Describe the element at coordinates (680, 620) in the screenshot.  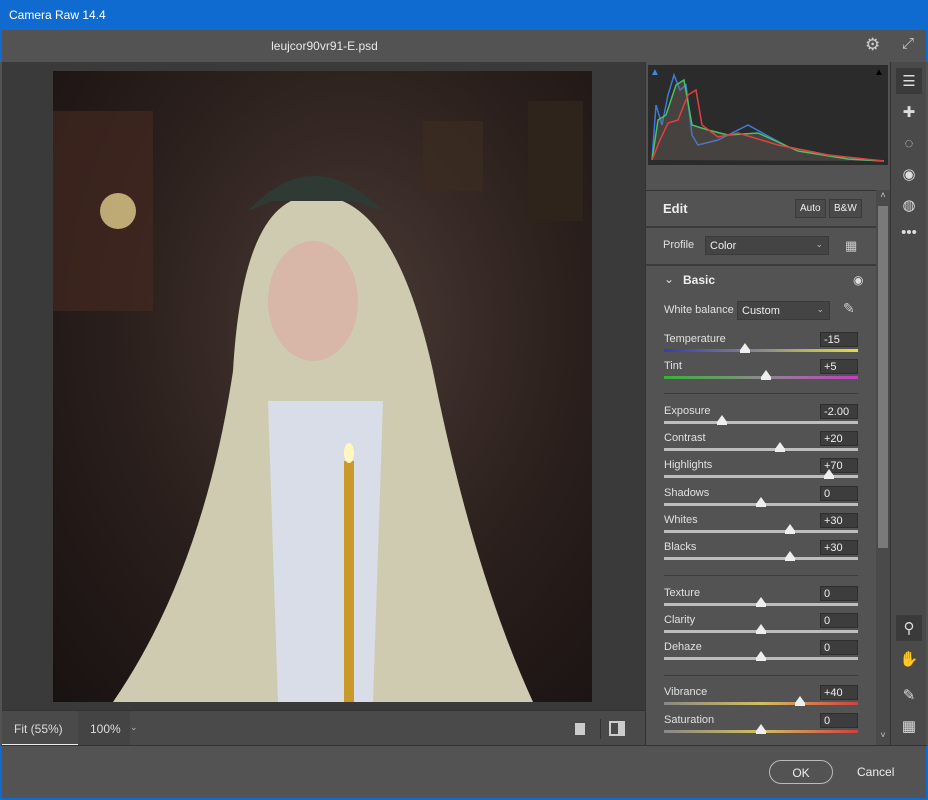
I see `clarity-label: Clarity` at that location.